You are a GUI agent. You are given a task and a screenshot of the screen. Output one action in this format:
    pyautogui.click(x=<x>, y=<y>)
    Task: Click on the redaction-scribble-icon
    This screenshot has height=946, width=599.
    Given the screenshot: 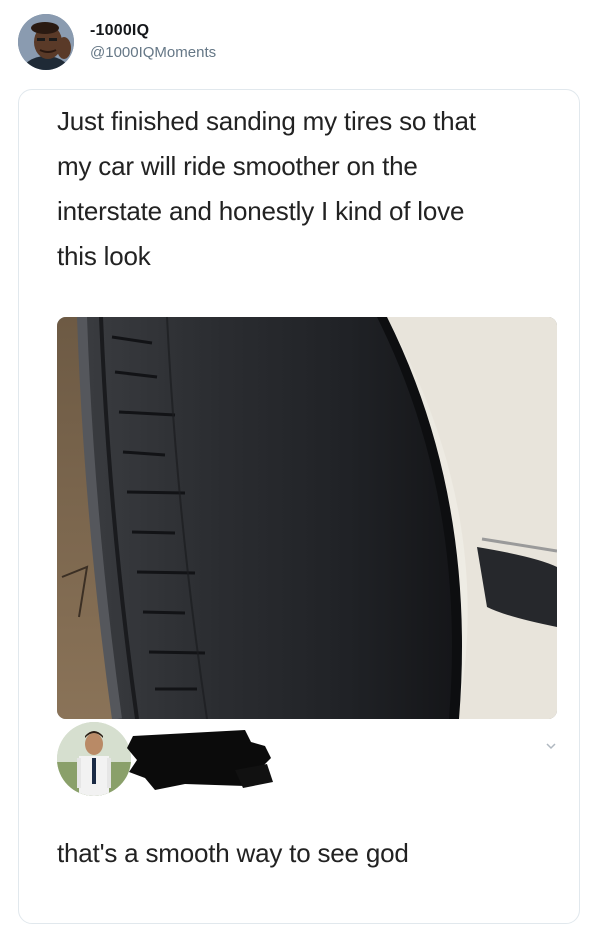 What is the action you would take?
    pyautogui.click(x=200, y=760)
    